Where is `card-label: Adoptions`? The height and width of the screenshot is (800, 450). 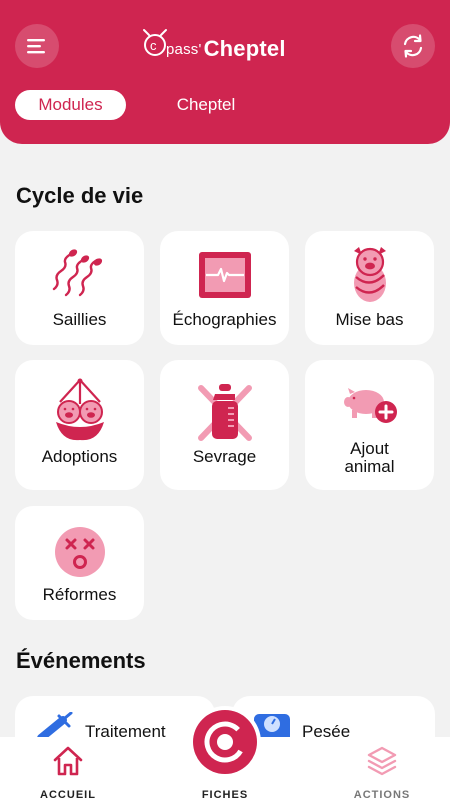
card-label: Adoptions is located at coordinates (79, 456).